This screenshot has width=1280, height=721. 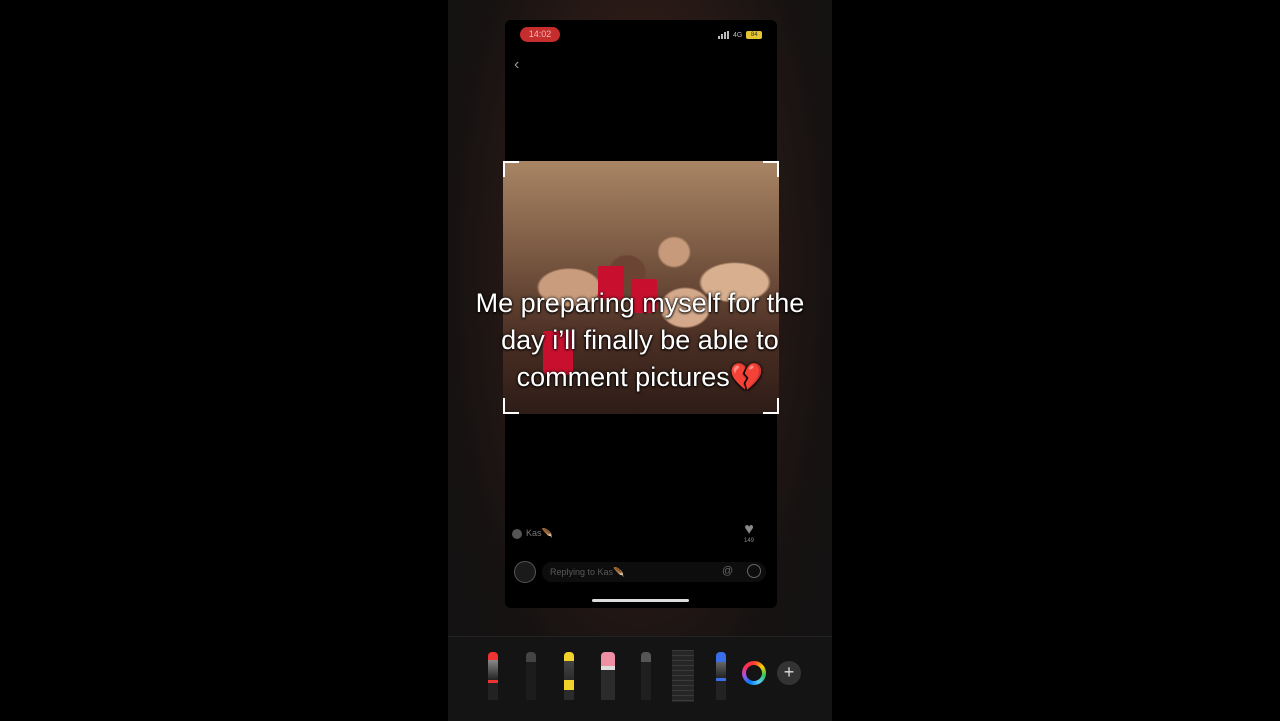 What do you see at coordinates (789, 673) in the screenshot?
I see `plus-icon: +` at bounding box center [789, 673].